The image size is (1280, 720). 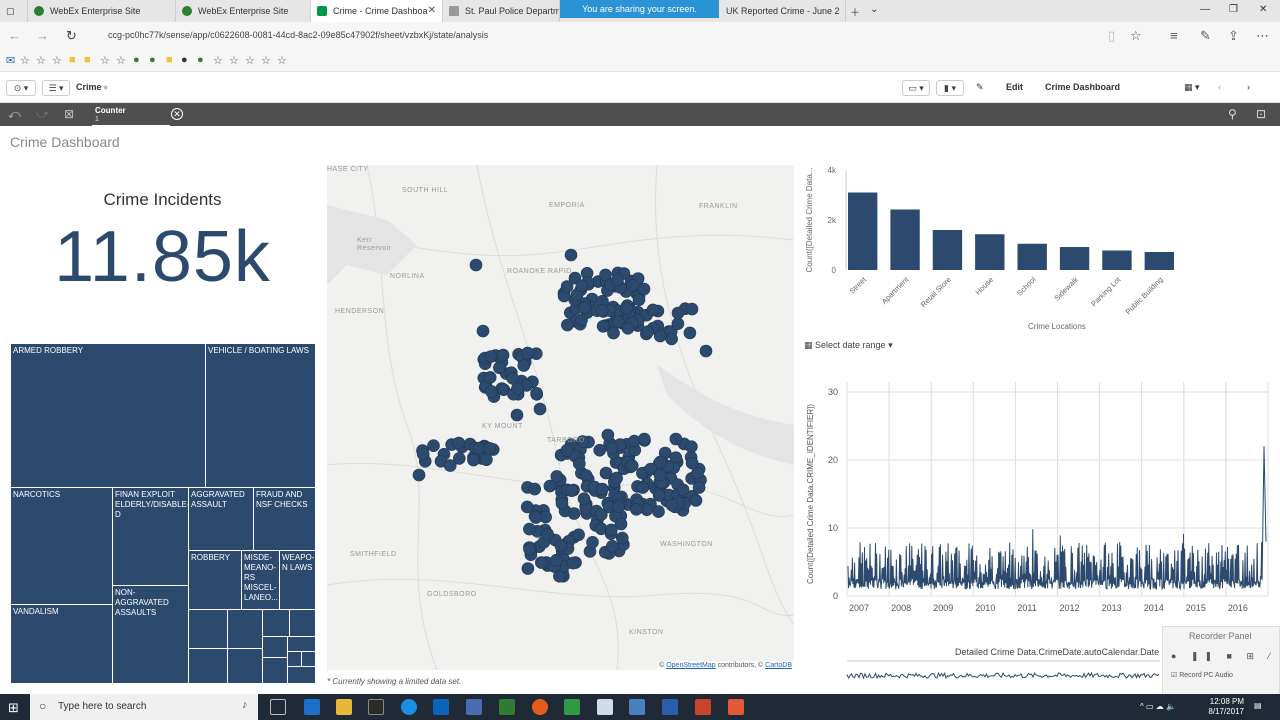 What do you see at coordinates (344, 707) in the screenshot?
I see `file-explorer-icon` at bounding box center [344, 707].